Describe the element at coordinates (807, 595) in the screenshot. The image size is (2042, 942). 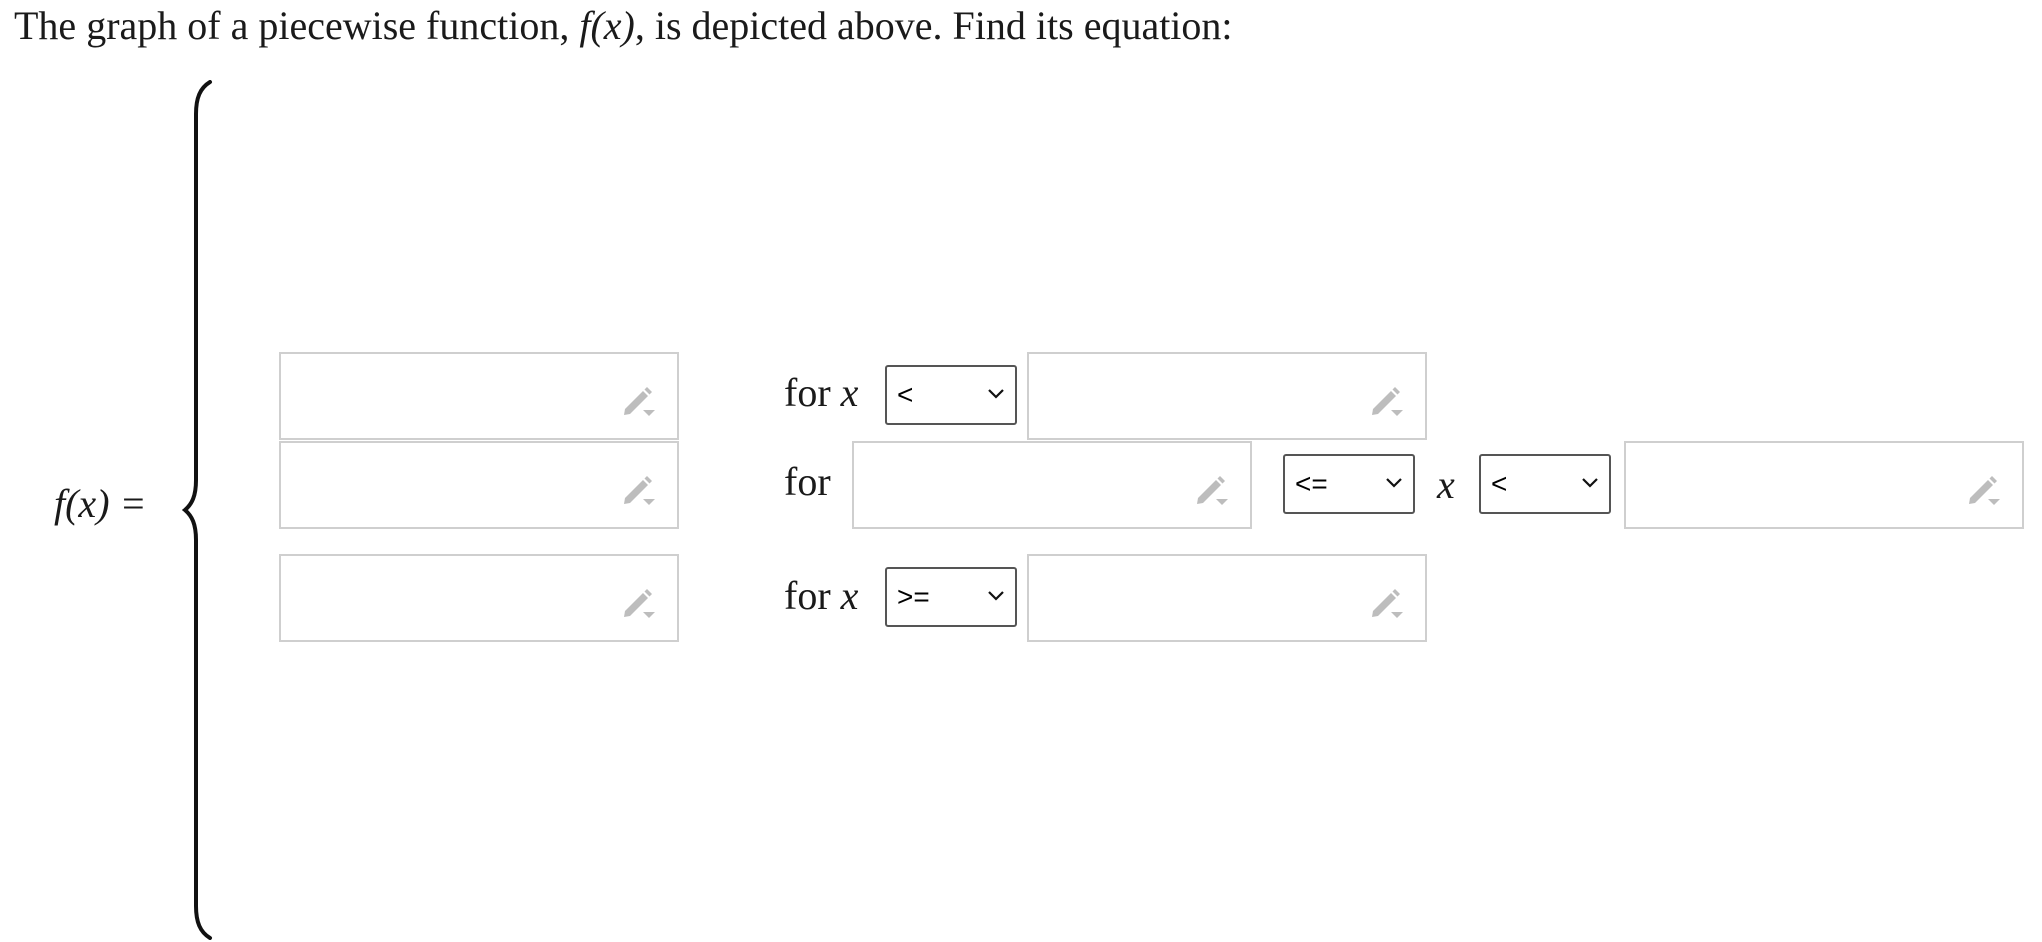
I see `row3-for-text: for` at that location.